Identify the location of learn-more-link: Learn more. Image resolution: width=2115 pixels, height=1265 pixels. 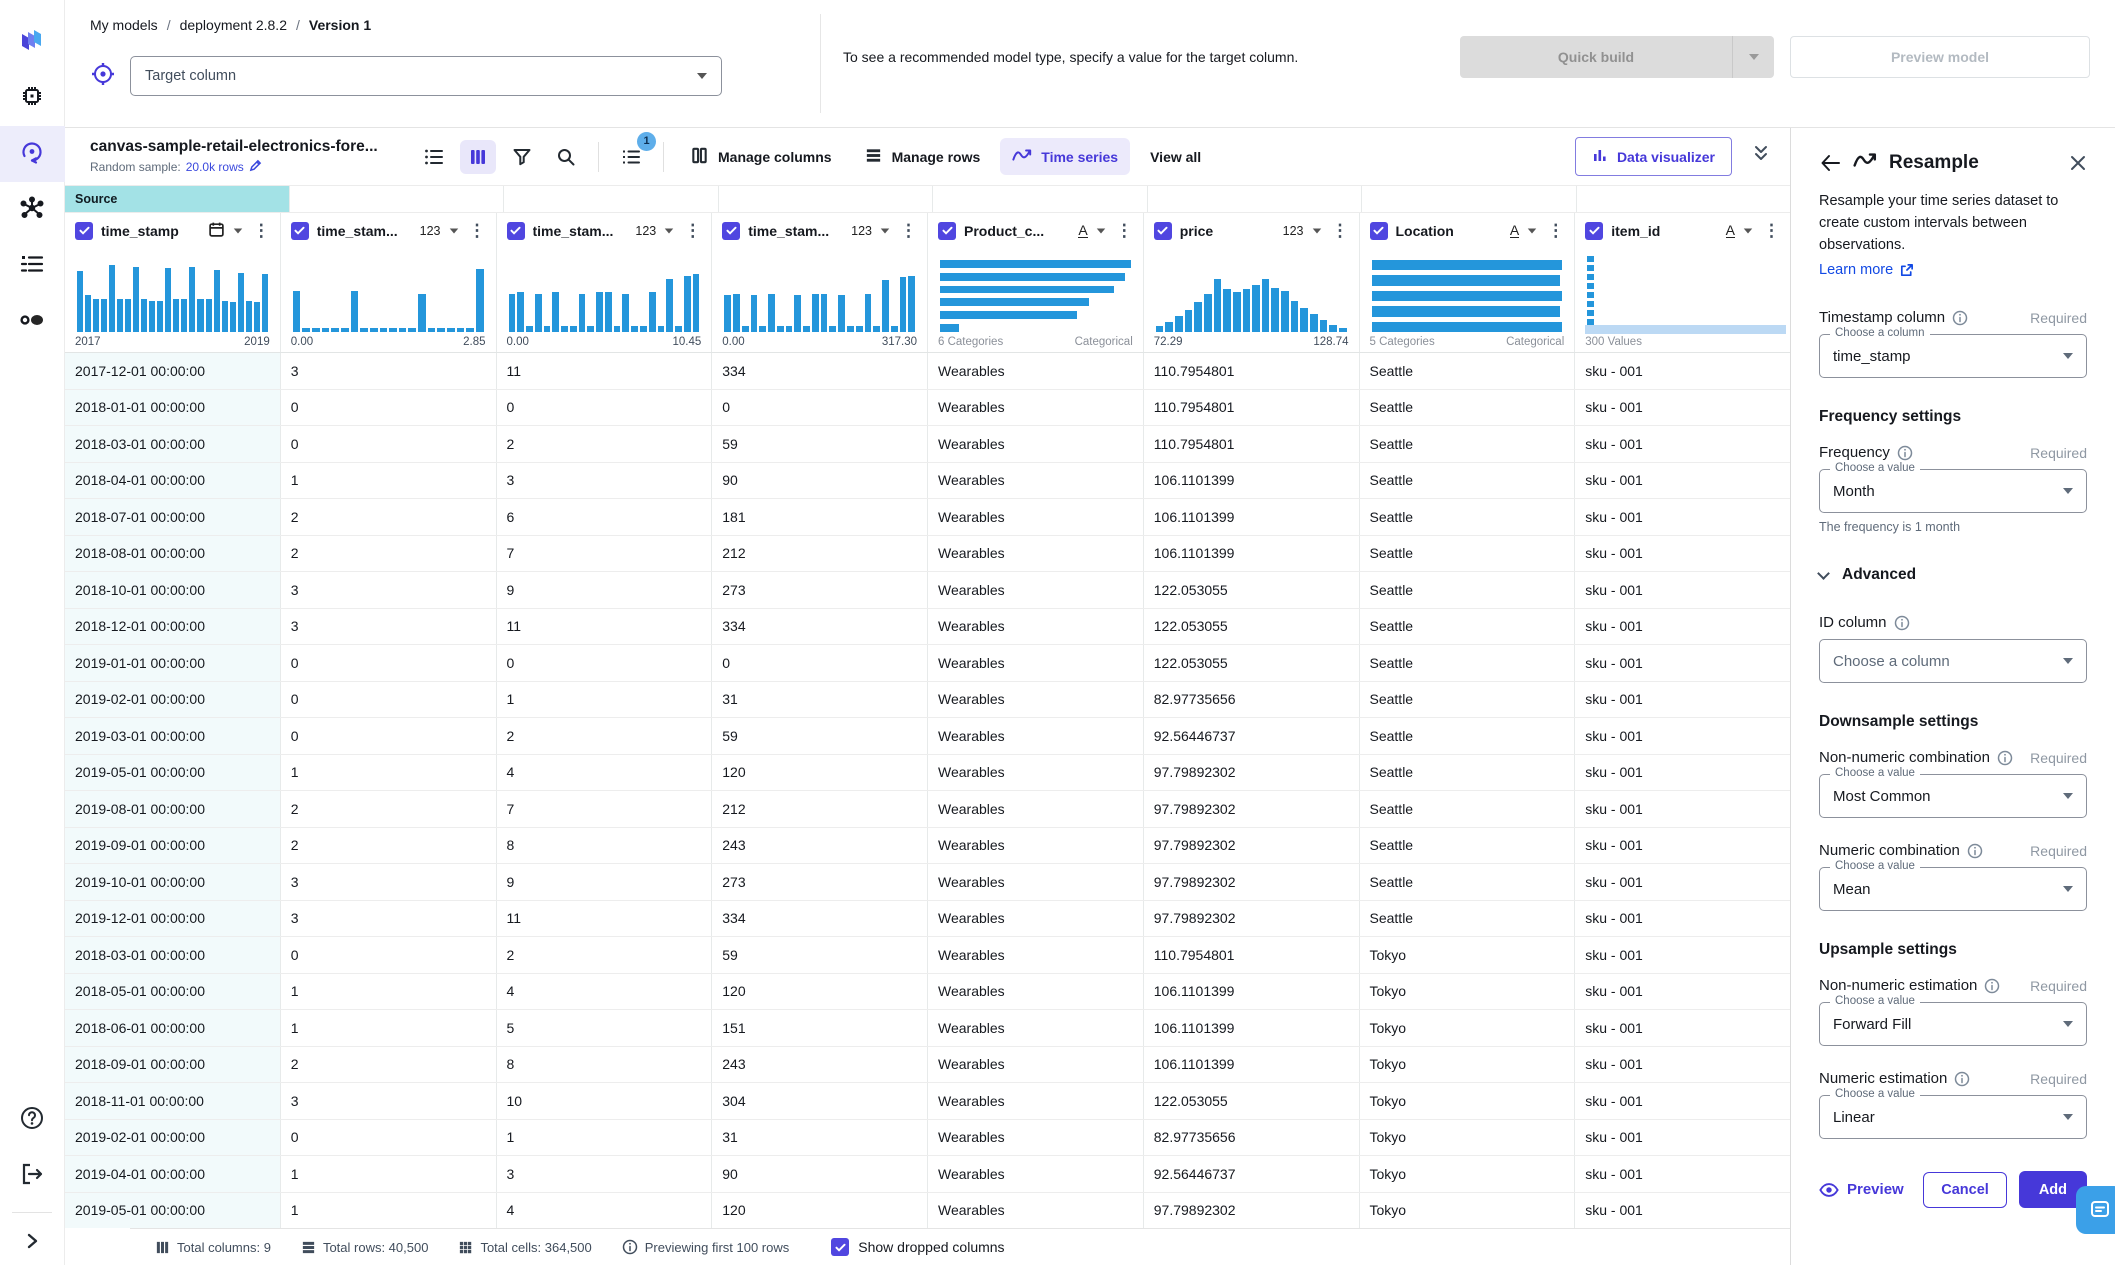
(1866, 270).